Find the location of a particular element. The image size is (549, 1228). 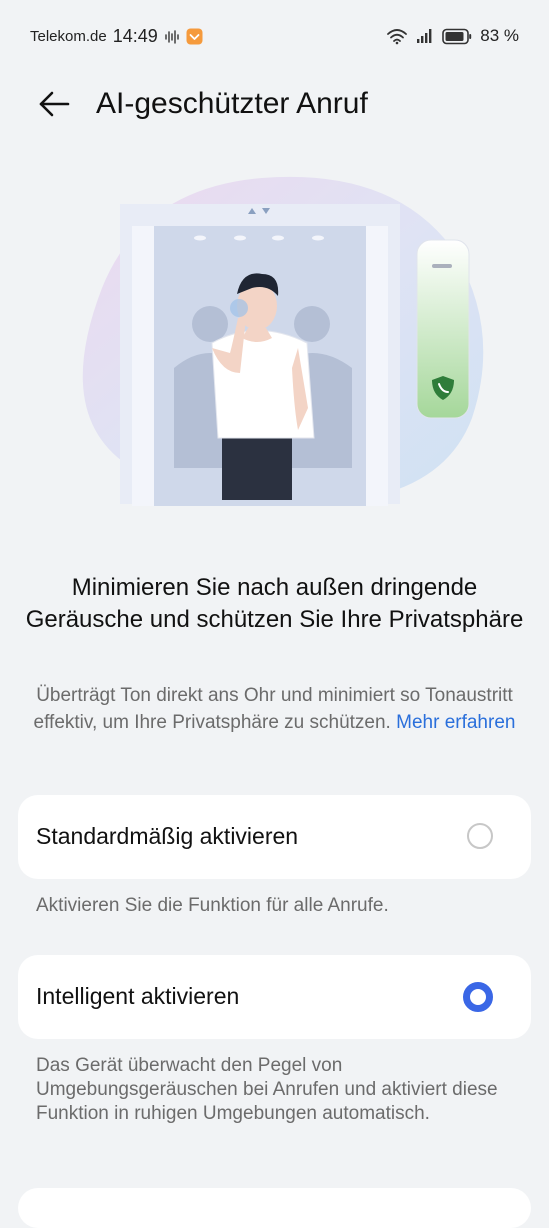

carrier-name: Telekom.de is located at coordinates (68, 36).